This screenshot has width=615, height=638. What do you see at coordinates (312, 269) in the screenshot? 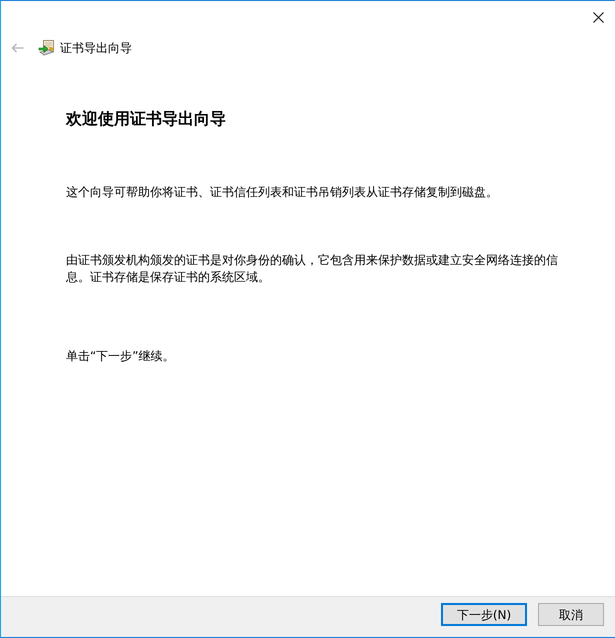
I see `description-text: 由证书颁发机构颁发的证书是对你身份的确认，它包含用来保护数据或建立安全网络连接的信息。证书存储是保存证书的系统区域。` at bounding box center [312, 269].